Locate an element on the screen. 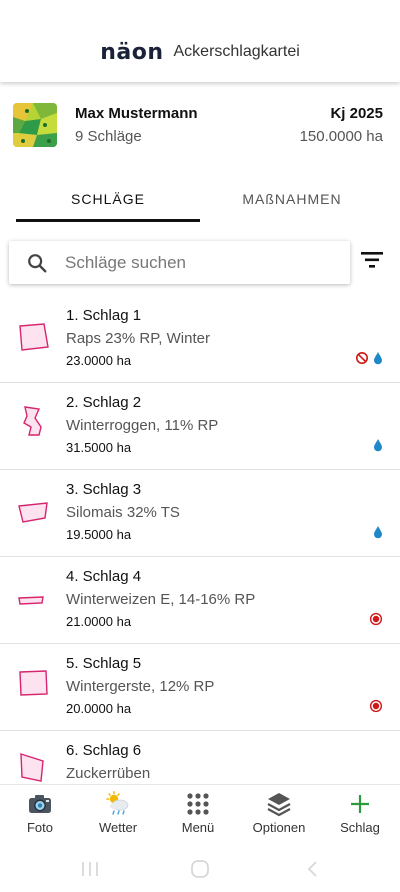  system-navigation-bar is located at coordinates (200, 869).